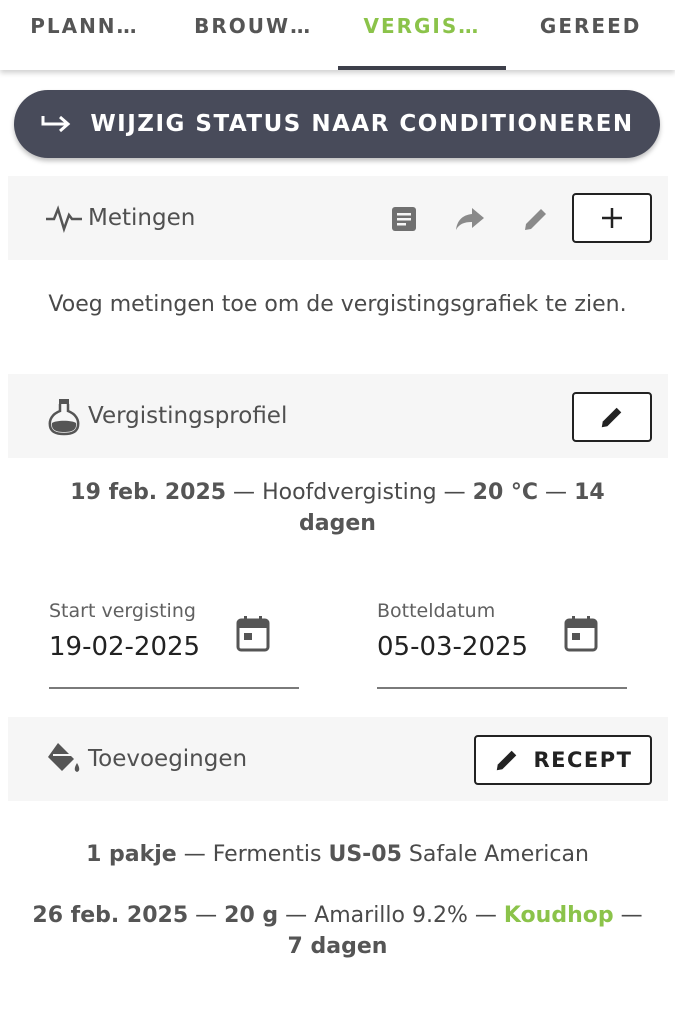 The width and height of the screenshot is (675, 1024). What do you see at coordinates (536, 219) in the screenshot?
I see `edit-icon` at bounding box center [536, 219].